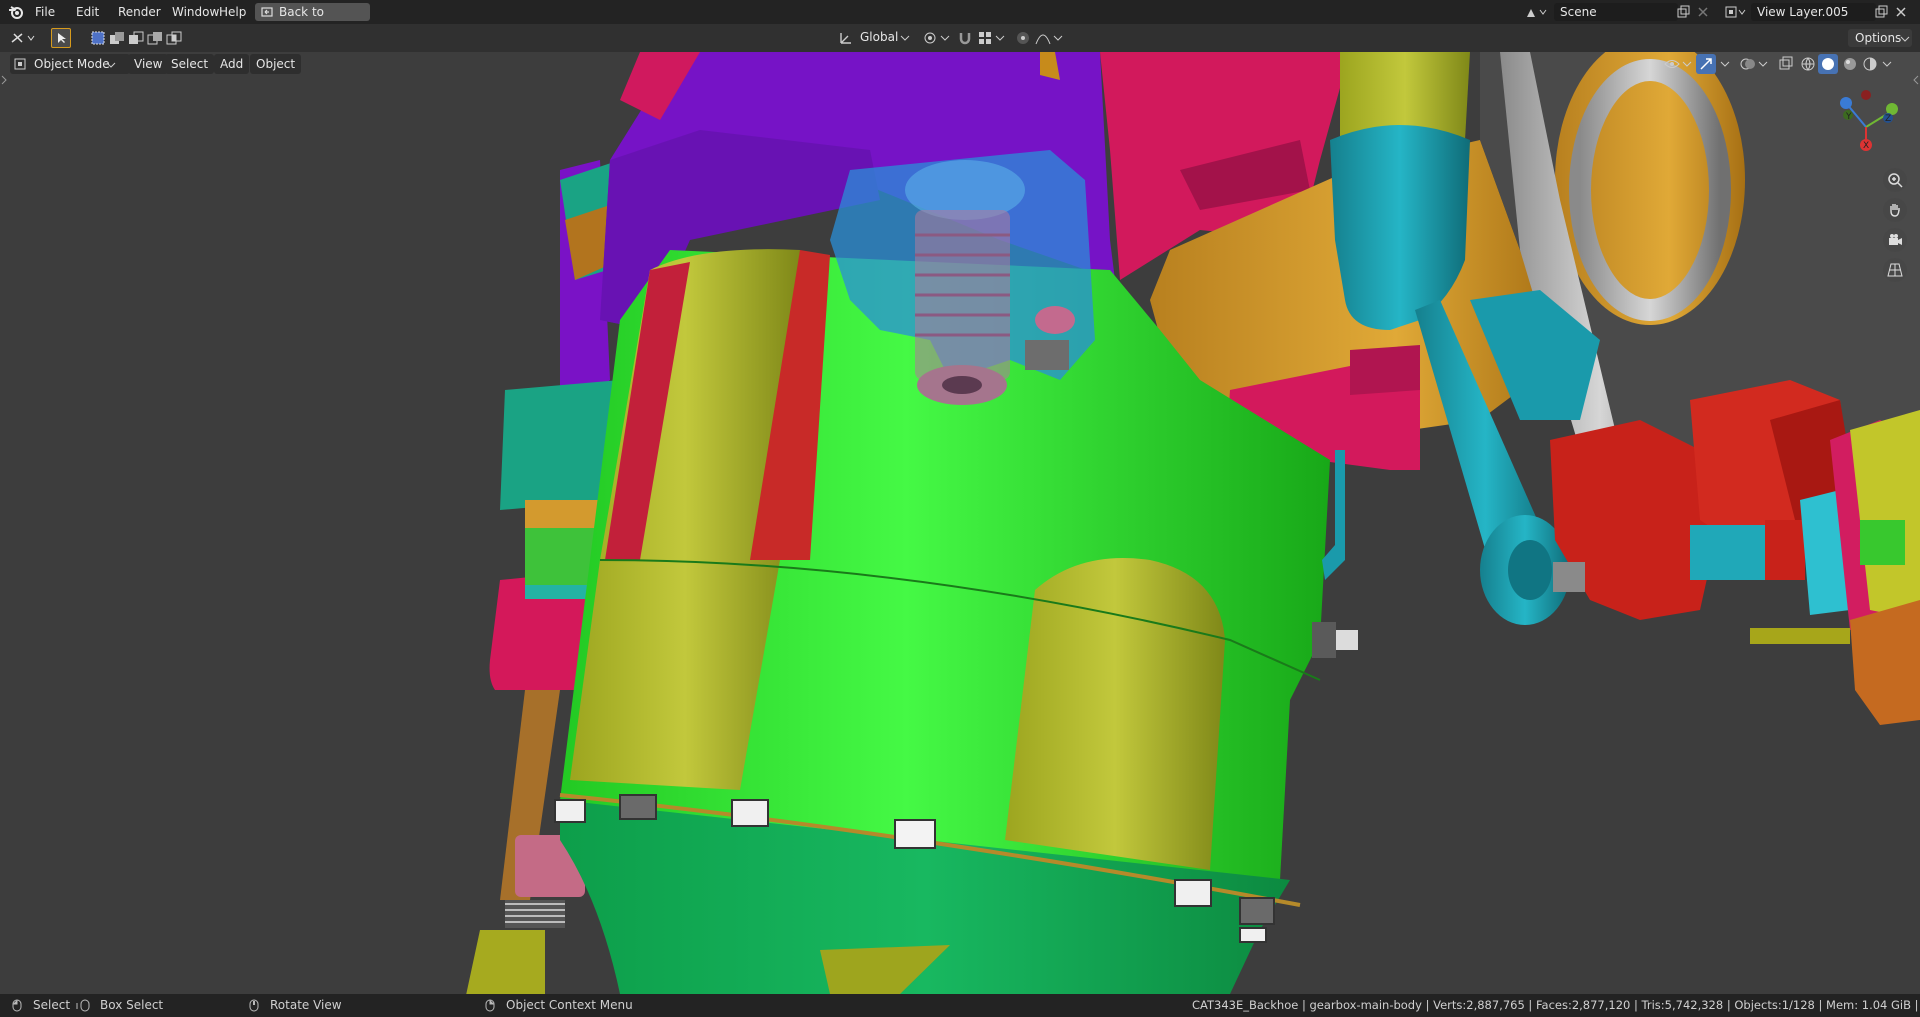 Image resolution: width=1920 pixels, height=1017 pixels. Describe the element at coordinates (24, 38) in the screenshot. I see `editor-type-icon` at that location.